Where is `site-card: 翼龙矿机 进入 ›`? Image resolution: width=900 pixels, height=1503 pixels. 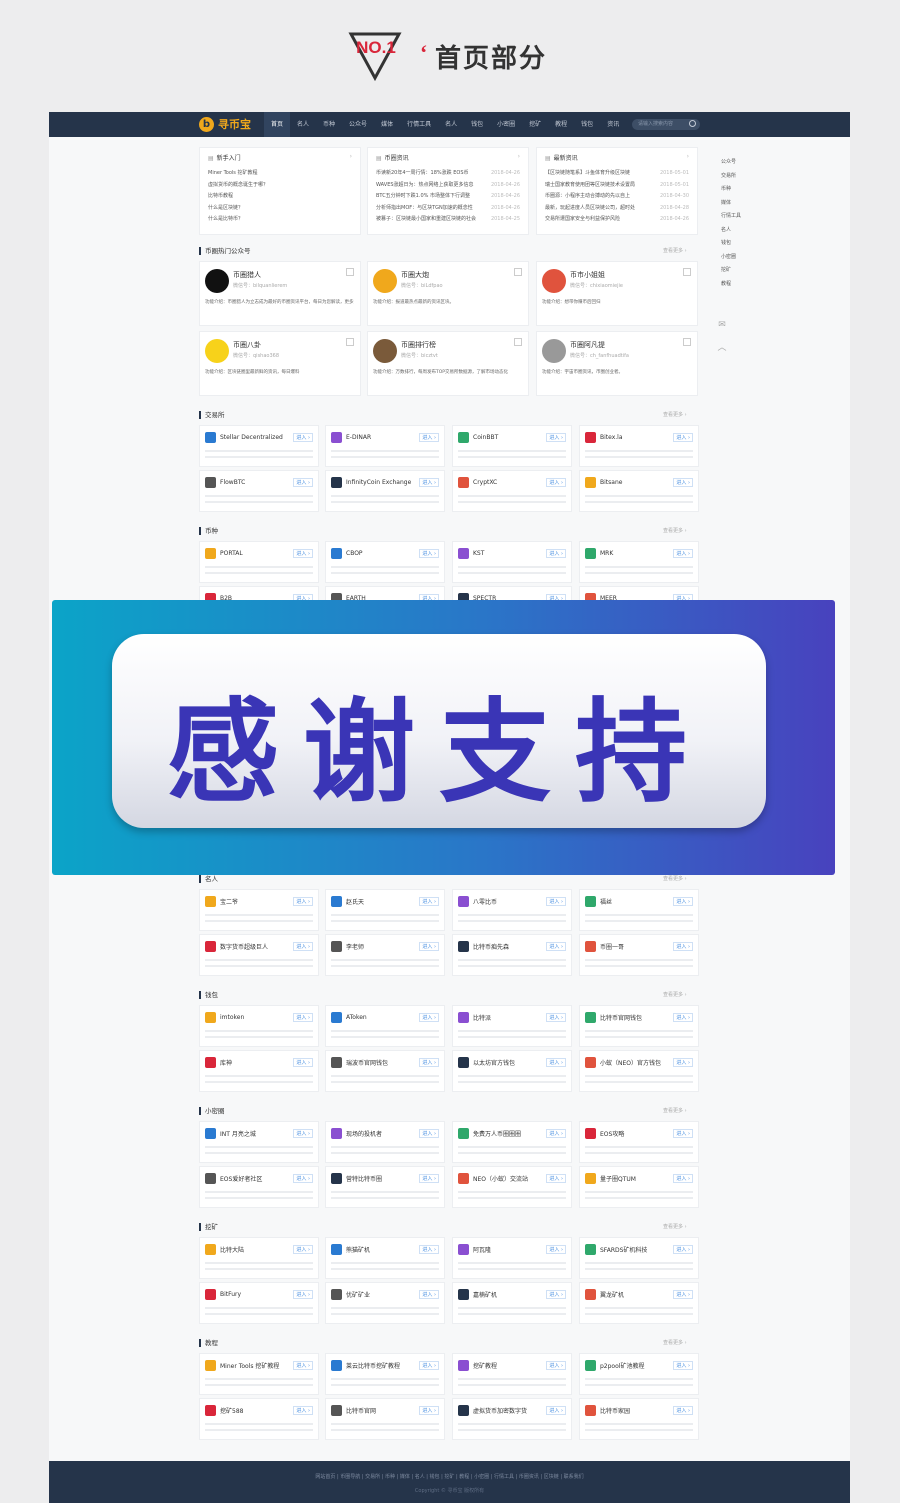
site-card: 翼龙矿机 进入 › is located at coordinates (639, 1303).